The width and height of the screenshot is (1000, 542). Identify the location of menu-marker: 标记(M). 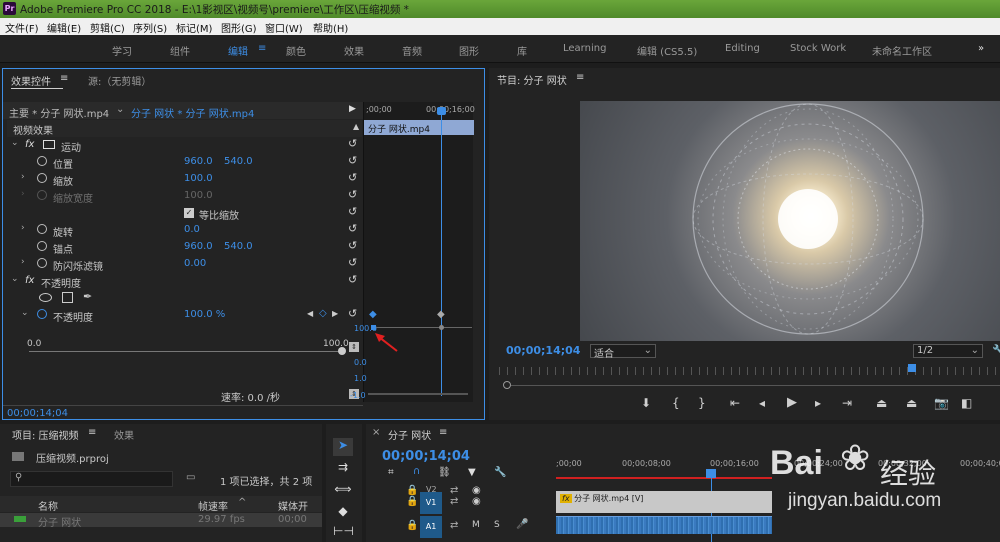
(194, 27).